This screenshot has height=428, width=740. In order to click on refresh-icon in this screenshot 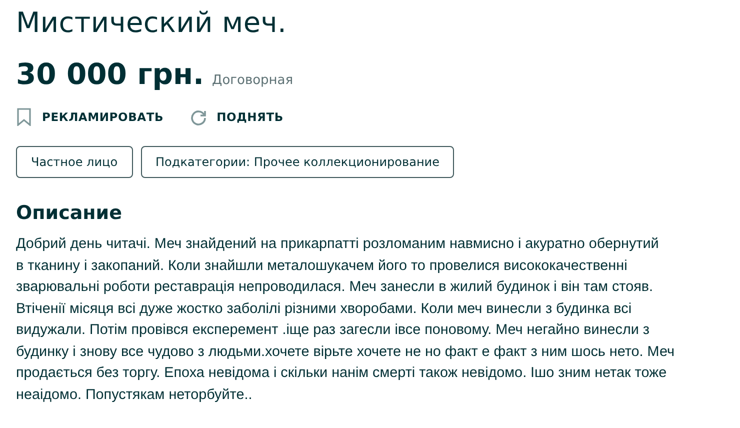, I will do `click(198, 117)`.